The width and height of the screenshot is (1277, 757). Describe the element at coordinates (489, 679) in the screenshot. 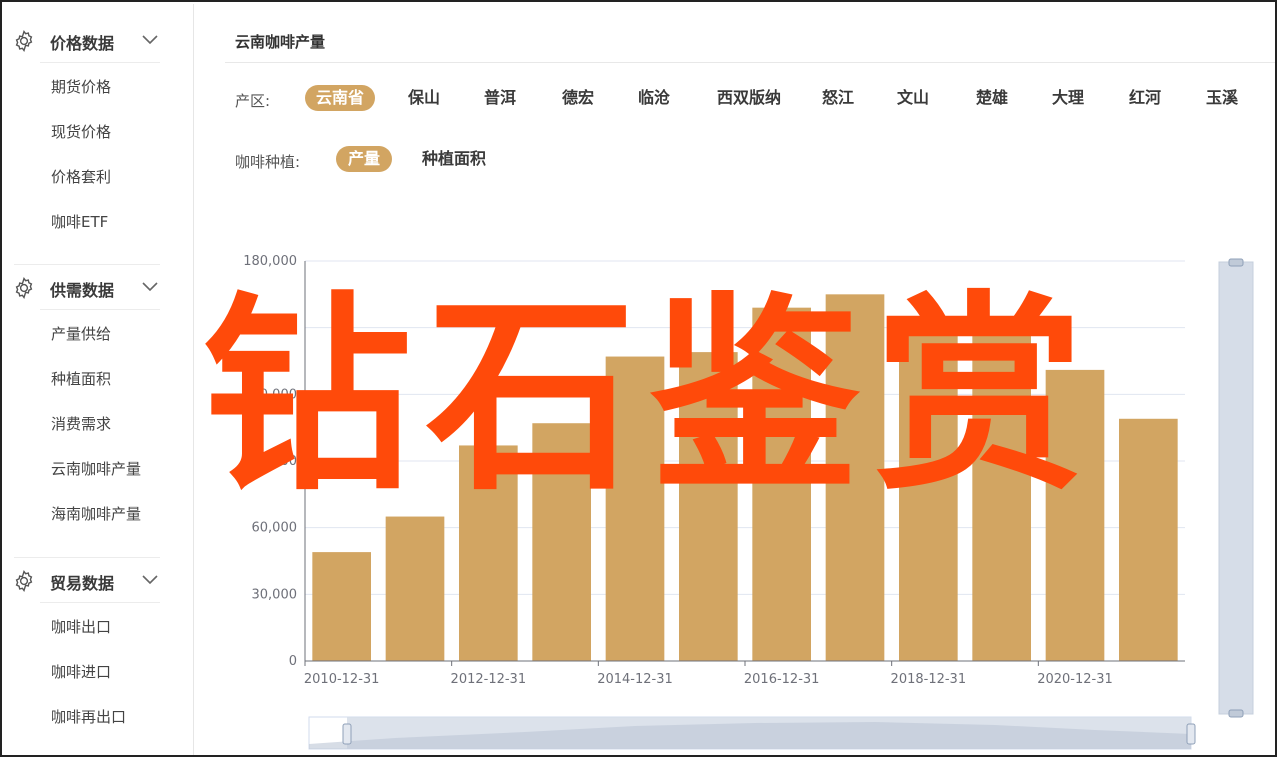

I see `x-tick-label: 2012-12-31` at that location.